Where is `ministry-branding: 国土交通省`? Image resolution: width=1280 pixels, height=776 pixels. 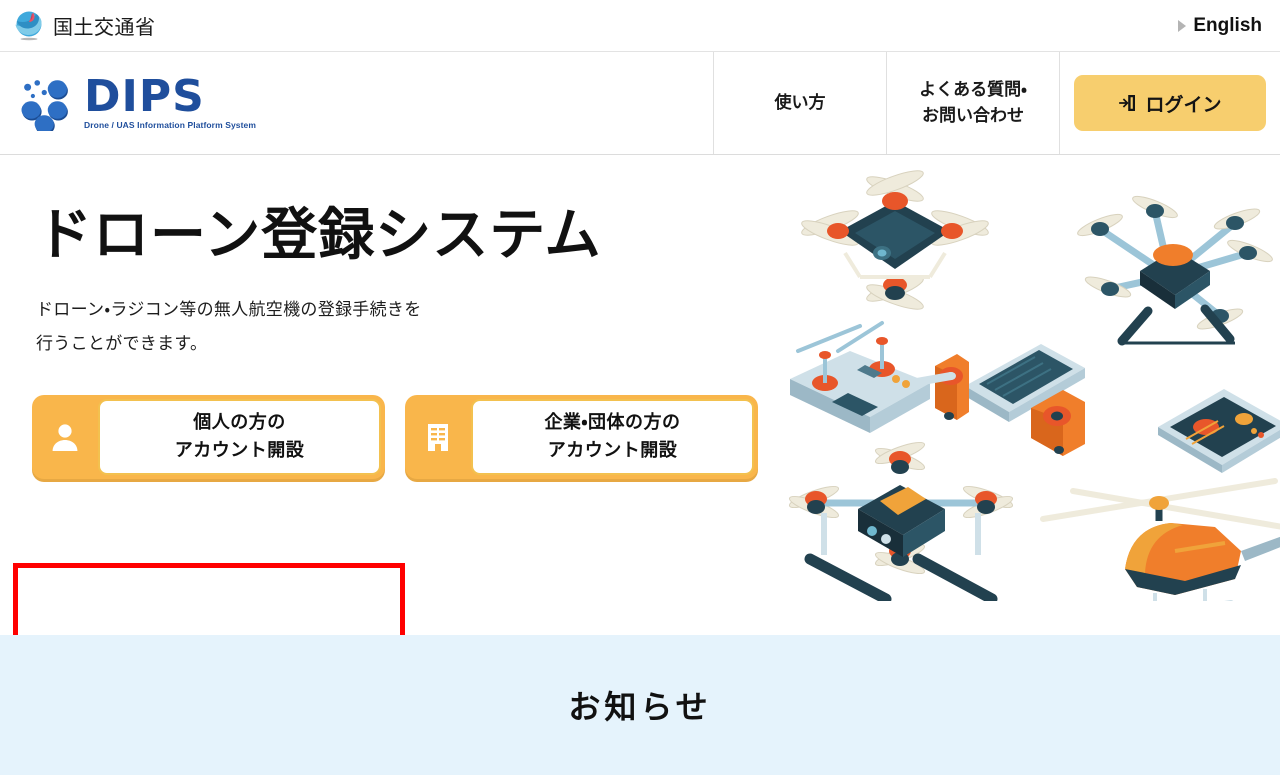
ministry-branding: 国土交通省 is located at coordinates (85, 26).